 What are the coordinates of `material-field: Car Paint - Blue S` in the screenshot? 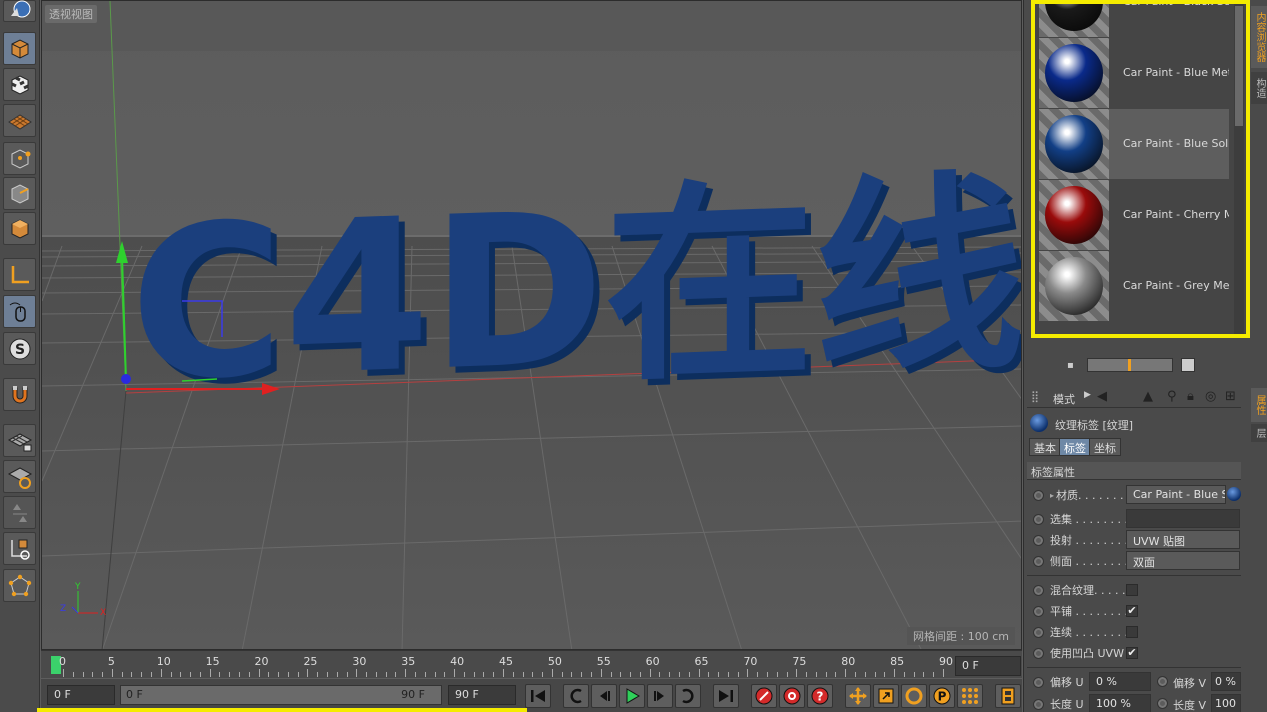 It's located at (1176, 494).